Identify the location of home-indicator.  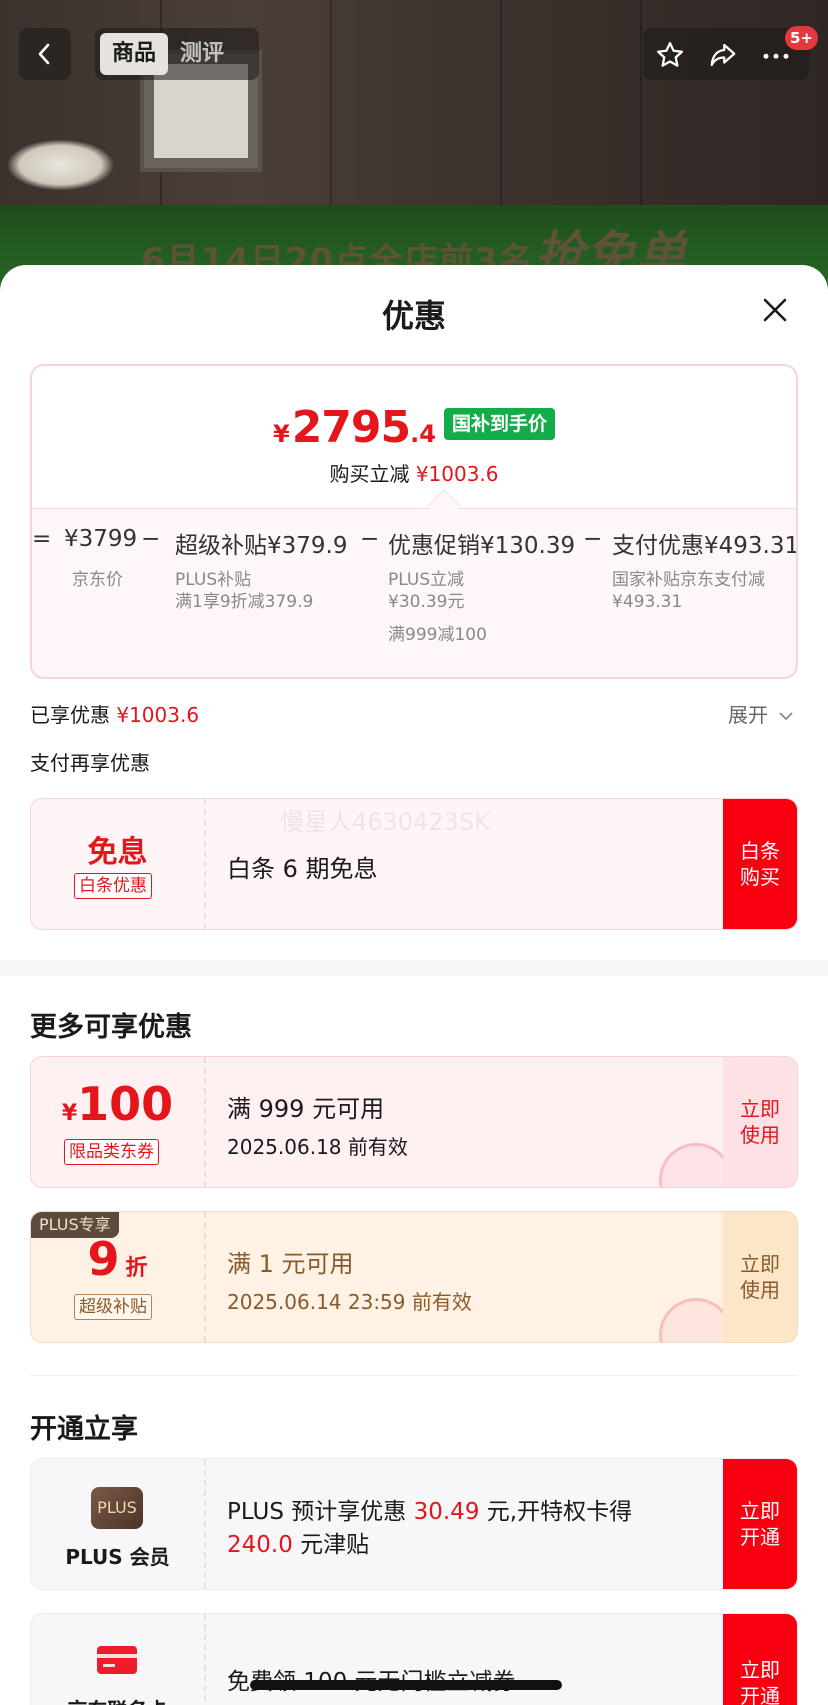
(406, 1685).